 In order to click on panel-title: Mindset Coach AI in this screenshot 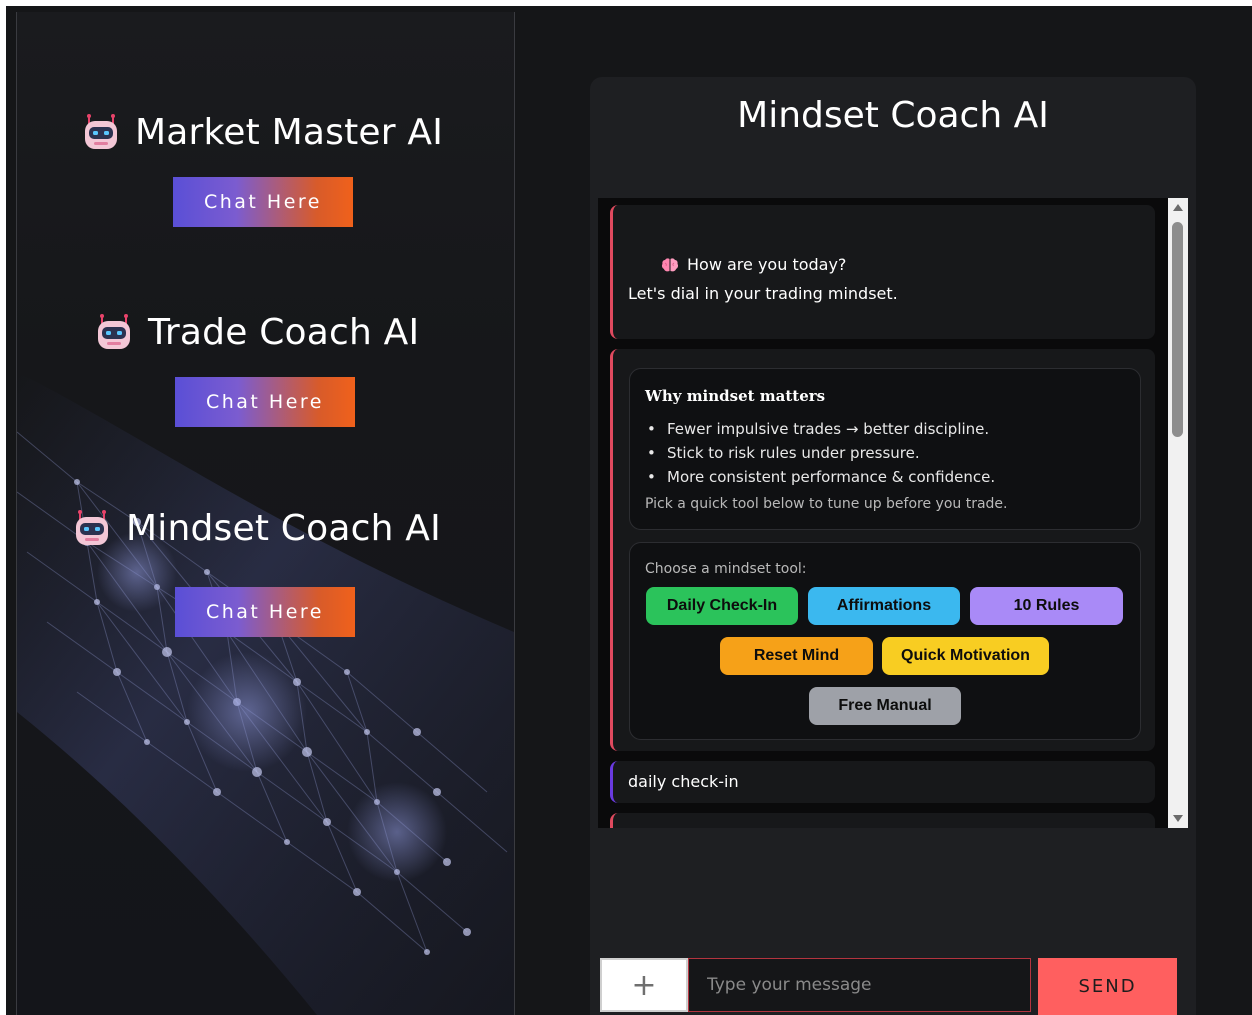, I will do `click(893, 115)`.